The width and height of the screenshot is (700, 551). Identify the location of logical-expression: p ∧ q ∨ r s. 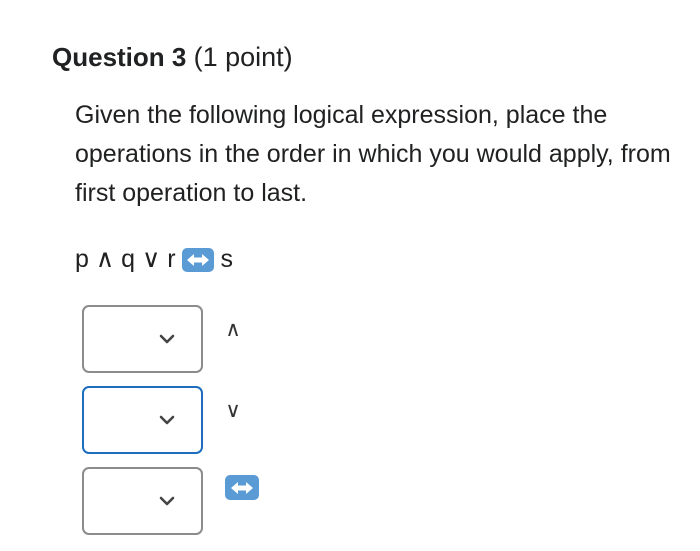
(154, 259).